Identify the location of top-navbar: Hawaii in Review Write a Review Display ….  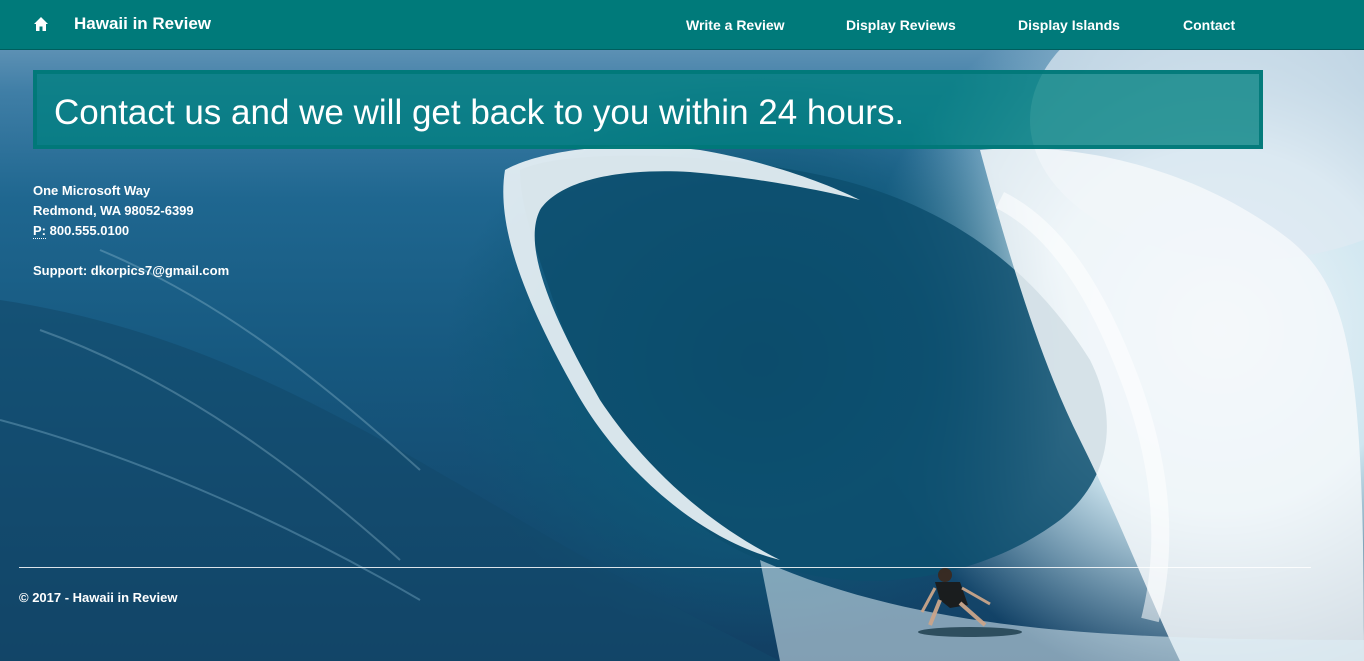
(682, 25).